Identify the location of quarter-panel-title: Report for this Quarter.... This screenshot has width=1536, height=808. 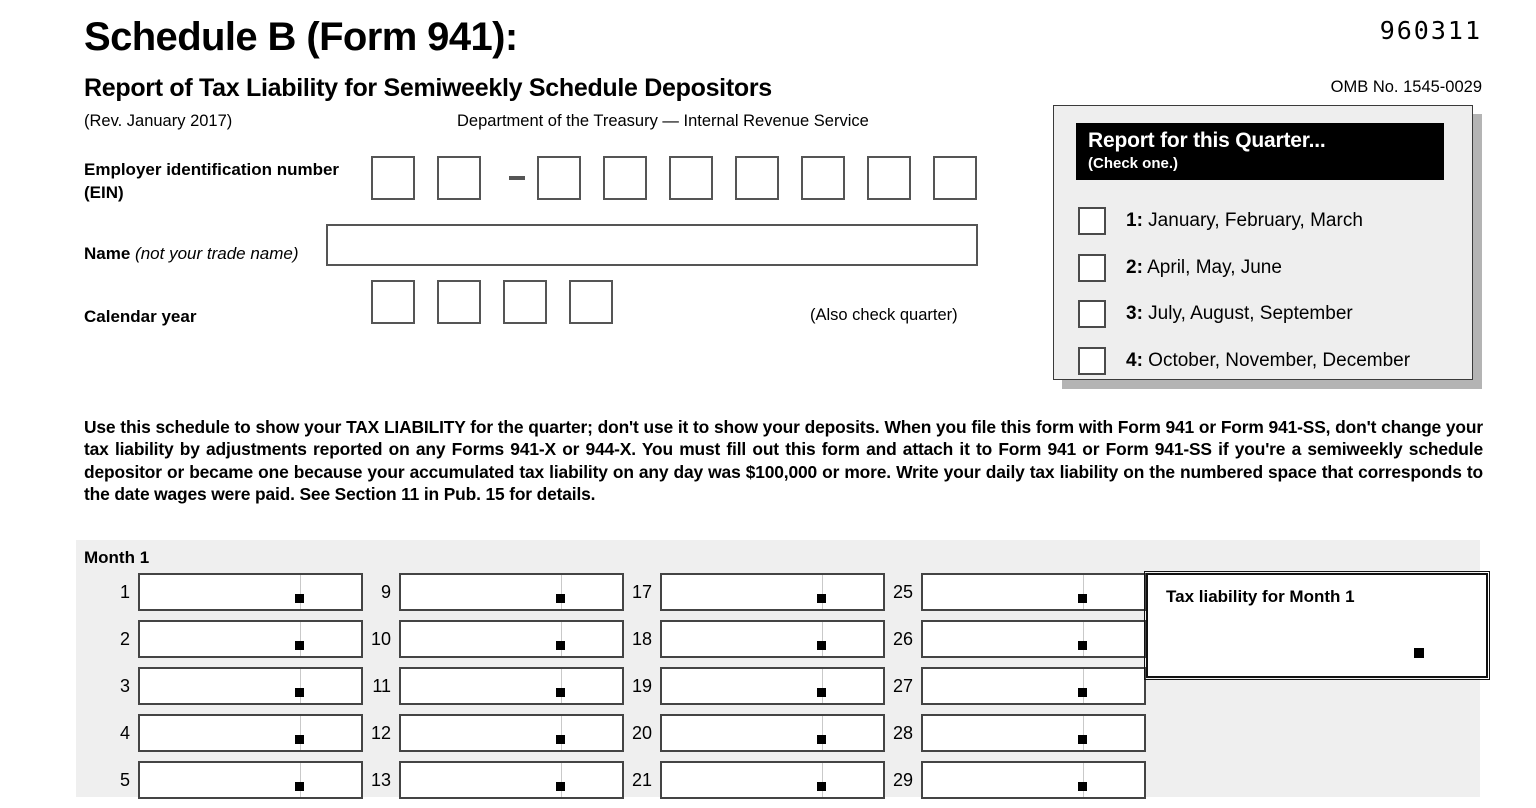
(1207, 140).